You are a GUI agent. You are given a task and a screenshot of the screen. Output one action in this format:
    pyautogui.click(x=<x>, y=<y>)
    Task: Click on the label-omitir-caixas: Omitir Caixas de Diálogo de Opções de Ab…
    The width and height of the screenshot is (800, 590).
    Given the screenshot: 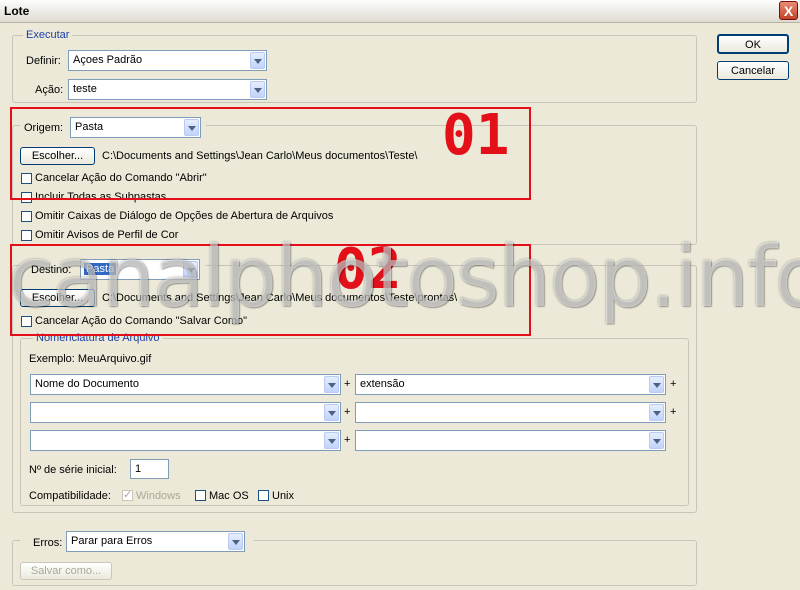 What is the action you would take?
    pyautogui.click(x=184, y=216)
    